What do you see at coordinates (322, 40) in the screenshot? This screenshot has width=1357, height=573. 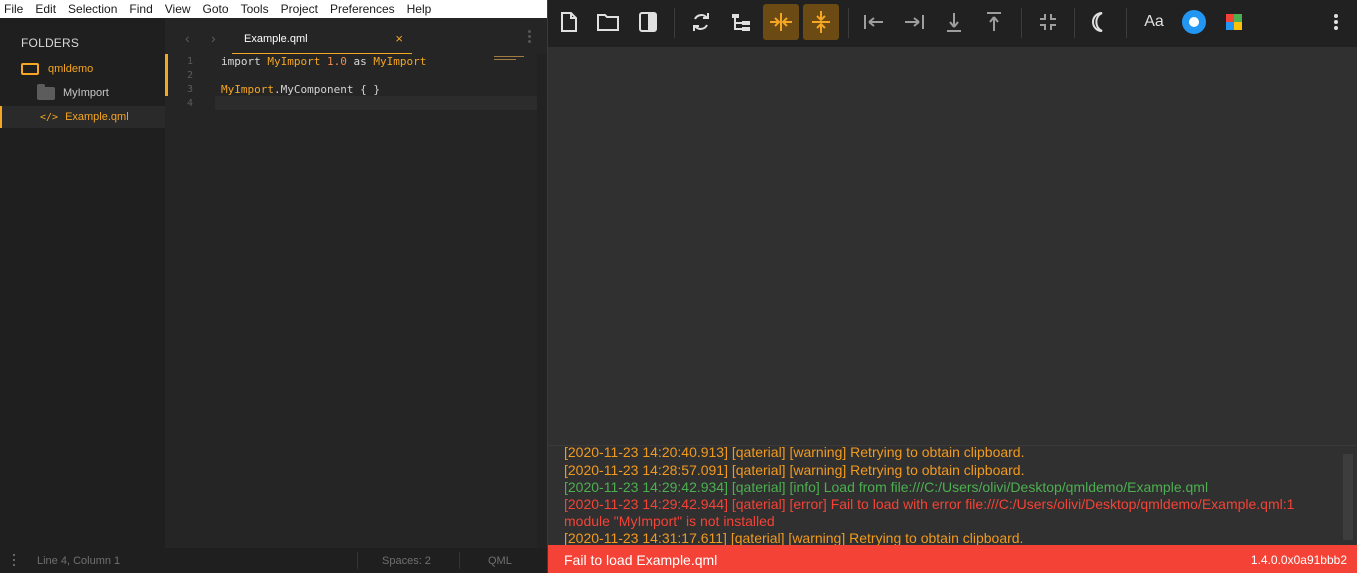 I see `tab-example-qml: Example.qml ×` at bounding box center [322, 40].